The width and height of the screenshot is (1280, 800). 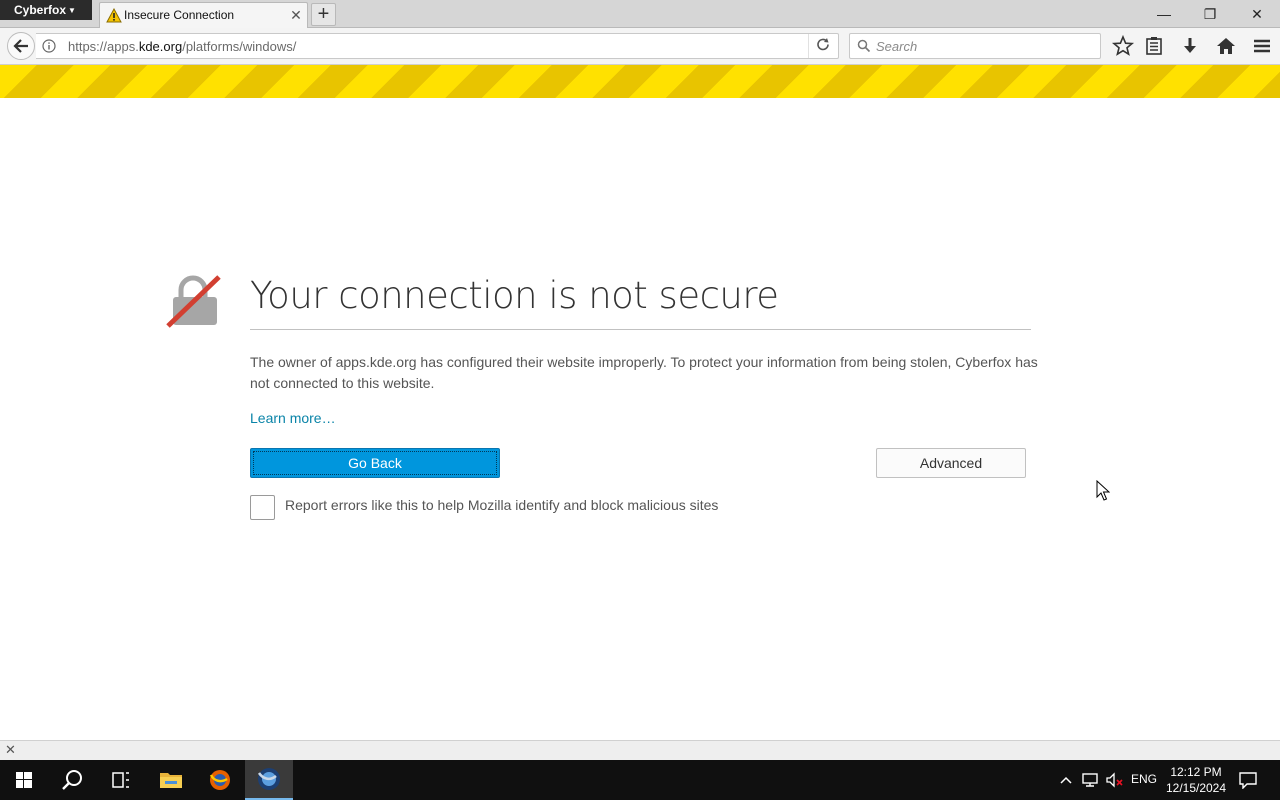 What do you see at coordinates (103, 46) in the screenshot?
I see `url-prefix: https://apps.` at bounding box center [103, 46].